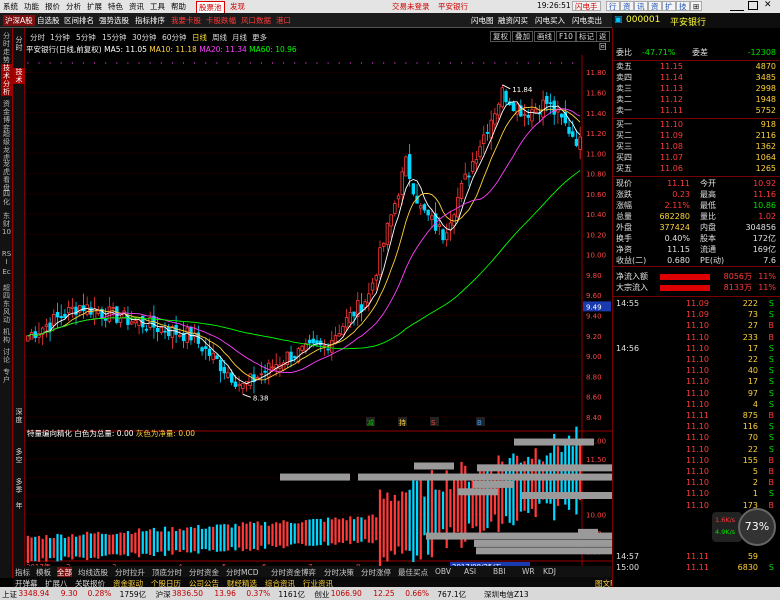 This screenshot has height=600, width=780. I want to click on menu-analysis: 分析, so click(73, 6).